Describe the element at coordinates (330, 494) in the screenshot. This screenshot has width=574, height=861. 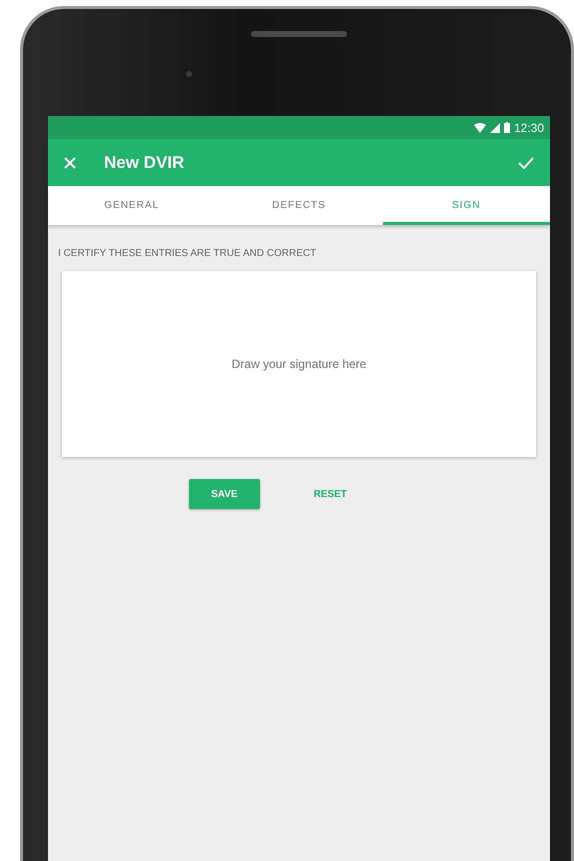
I see `reset-button: RESET` at that location.